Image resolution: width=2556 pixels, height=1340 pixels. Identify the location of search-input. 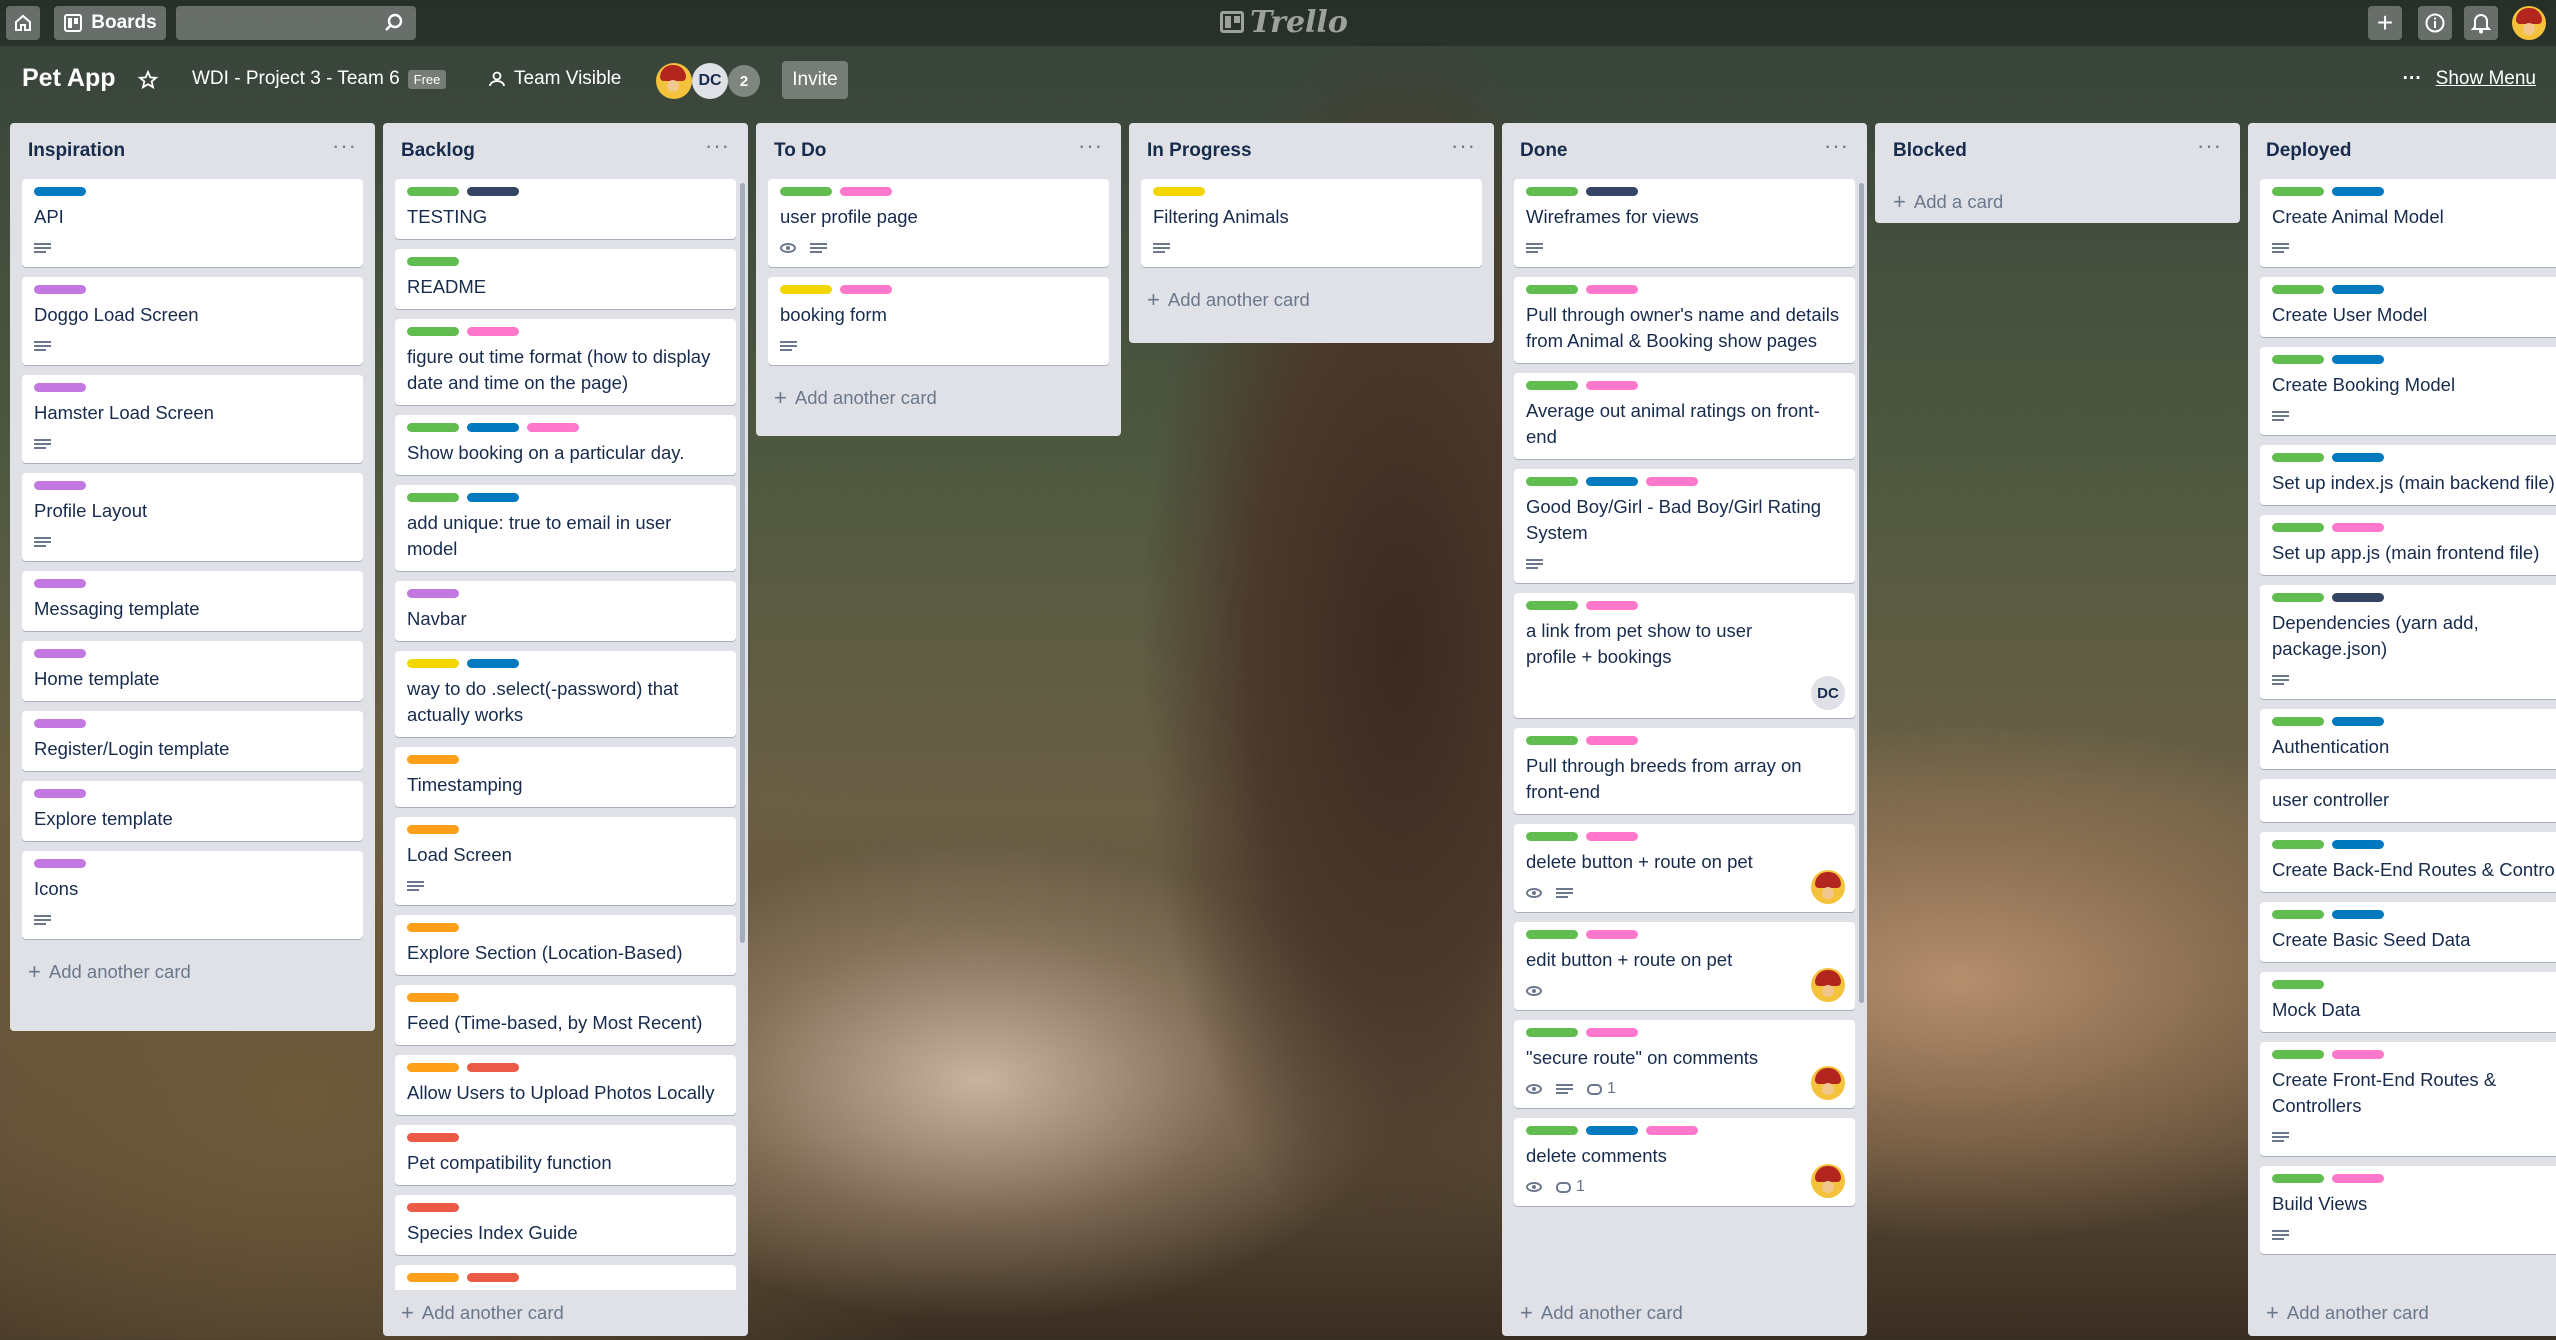
(296, 23).